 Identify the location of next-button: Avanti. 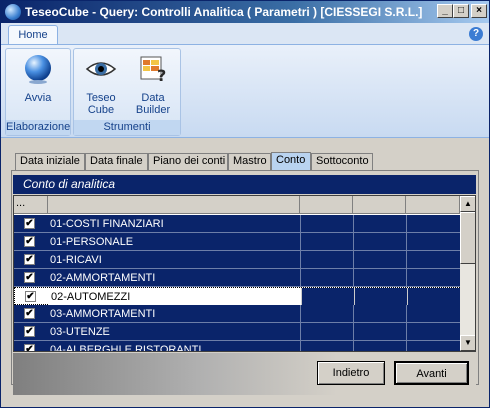
(431, 373).